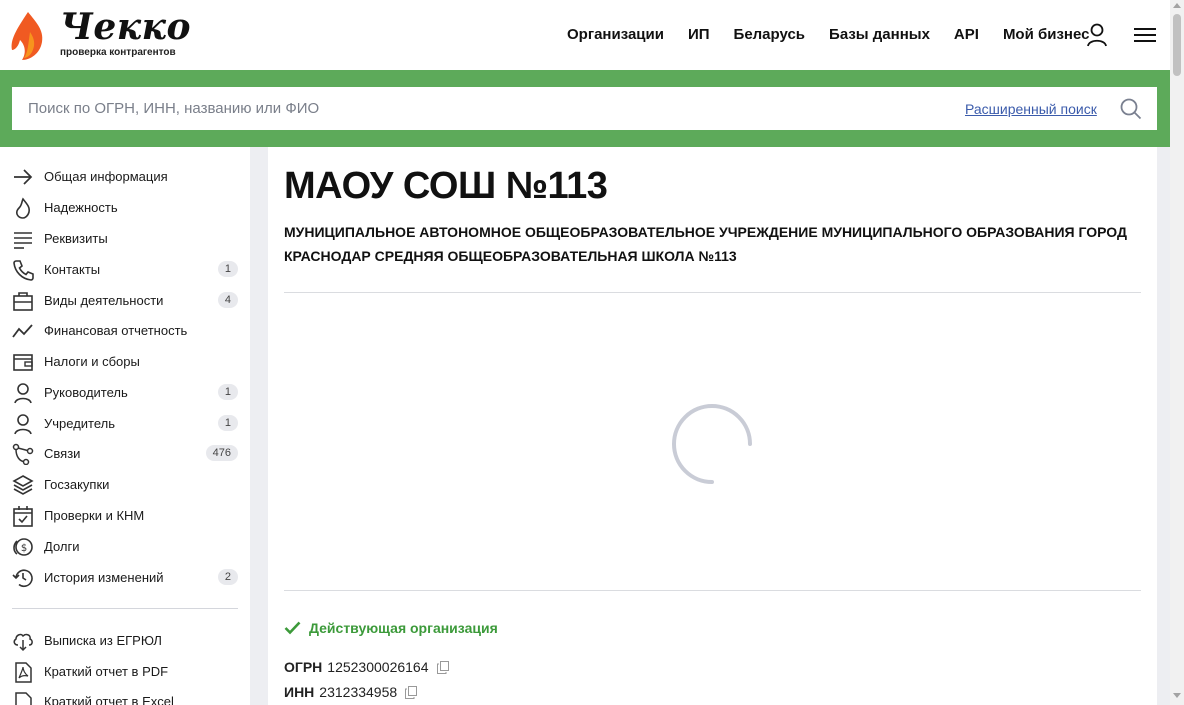 The height and width of the screenshot is (705, 1184). I want to click on sidebar-item-taxes: Налоги и сборы, so click(125, 361).